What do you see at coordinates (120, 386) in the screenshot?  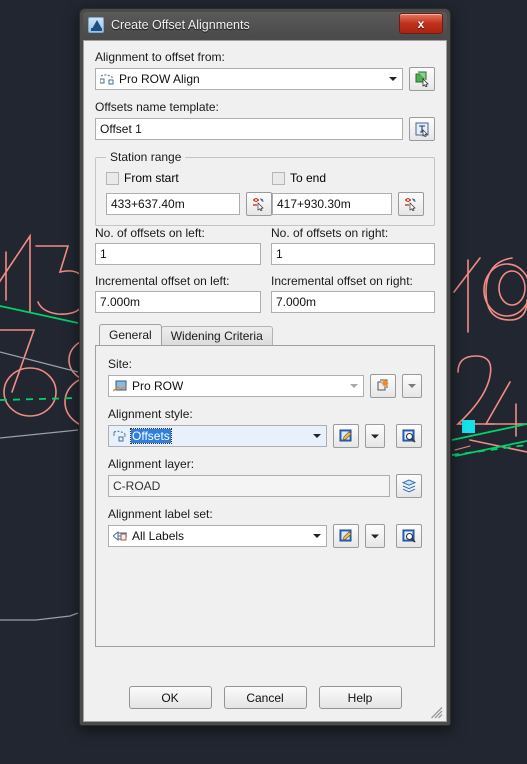 I see `site-icon` at bounding box center [120, 386].